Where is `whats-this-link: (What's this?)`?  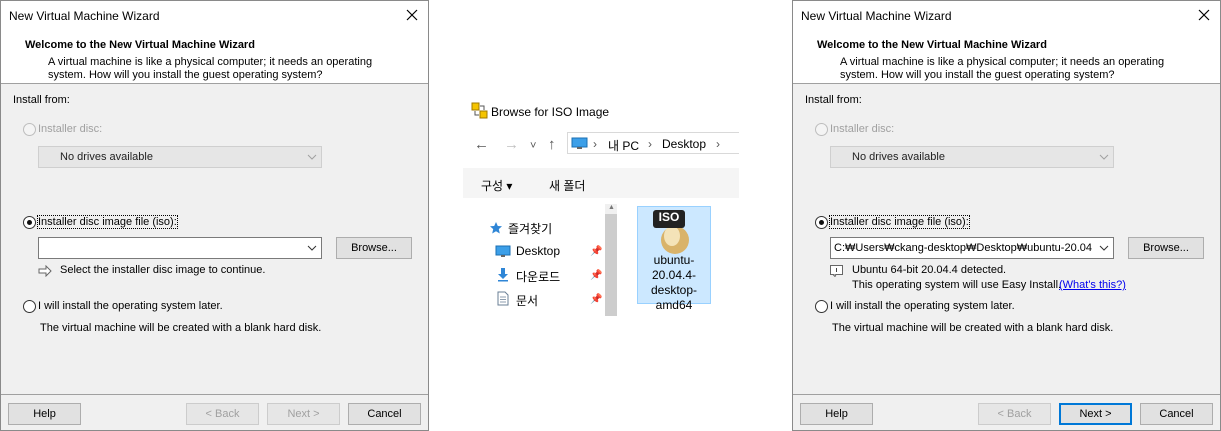
whats-this-link: (What's this?) is located at coordinates (1092, 285).